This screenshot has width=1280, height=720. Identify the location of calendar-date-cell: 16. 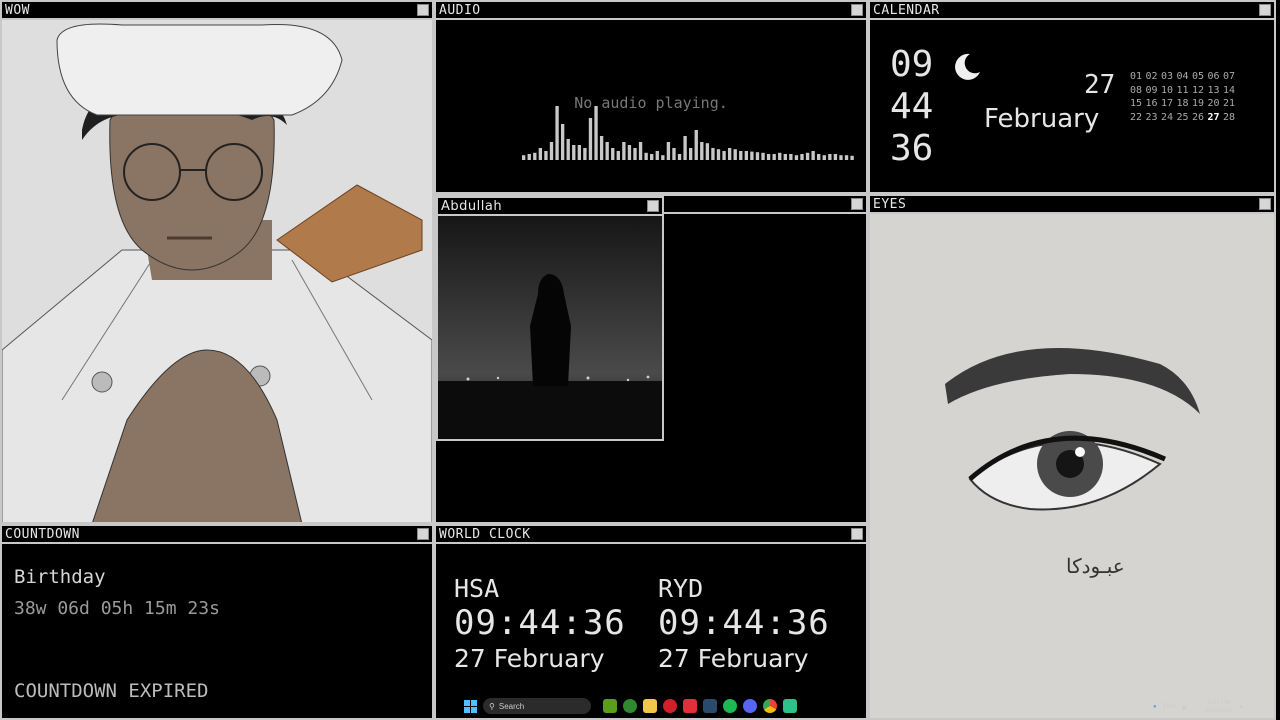
(1154, 104).